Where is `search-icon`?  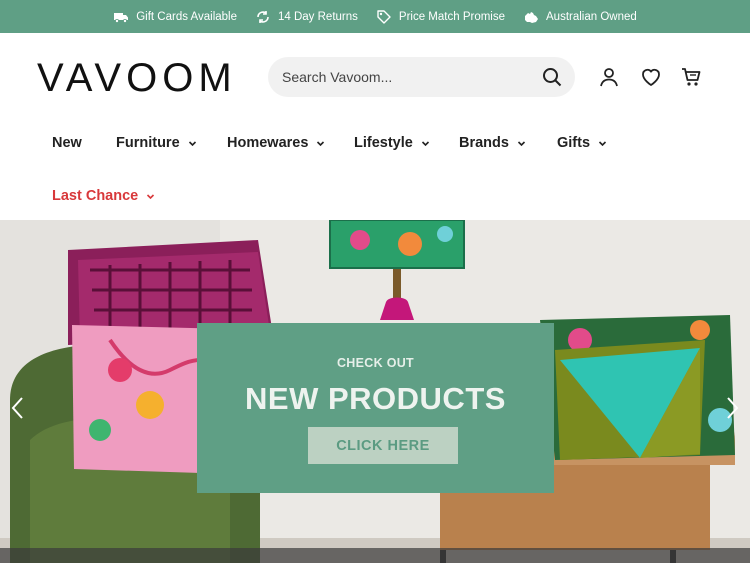 search-icon is located at coordinates (552, 77).